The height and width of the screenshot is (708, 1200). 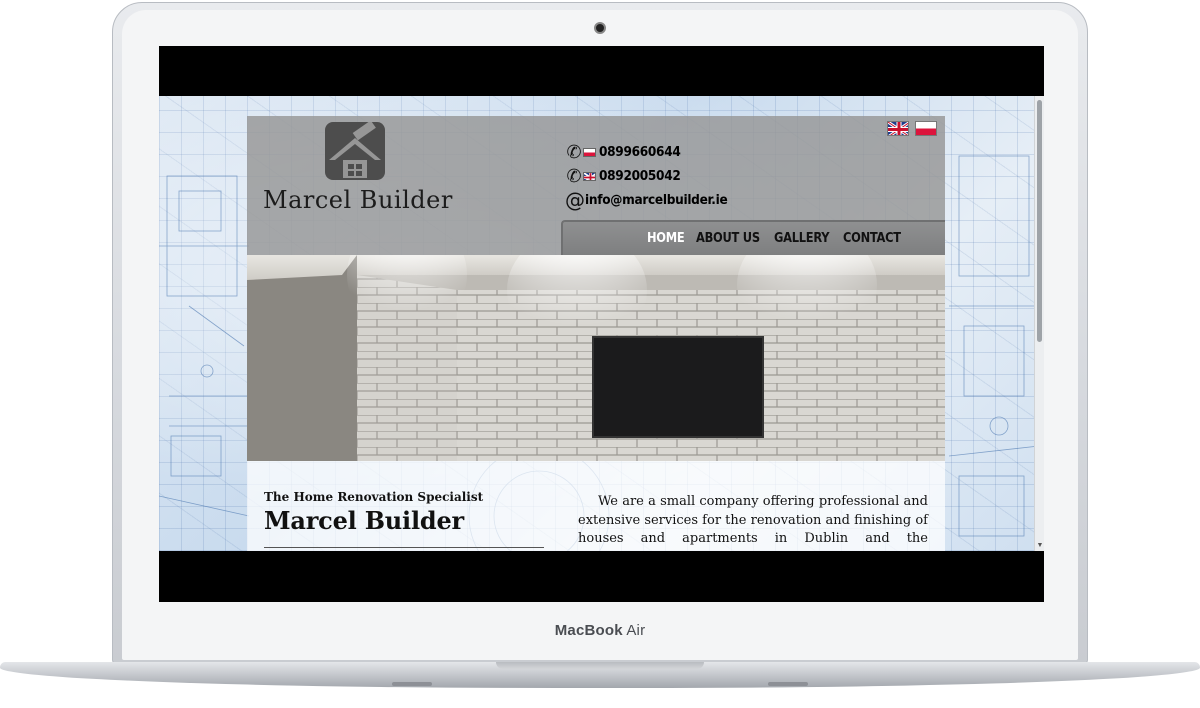 I want to click on at-icon: @, so click(x=575, y=200).